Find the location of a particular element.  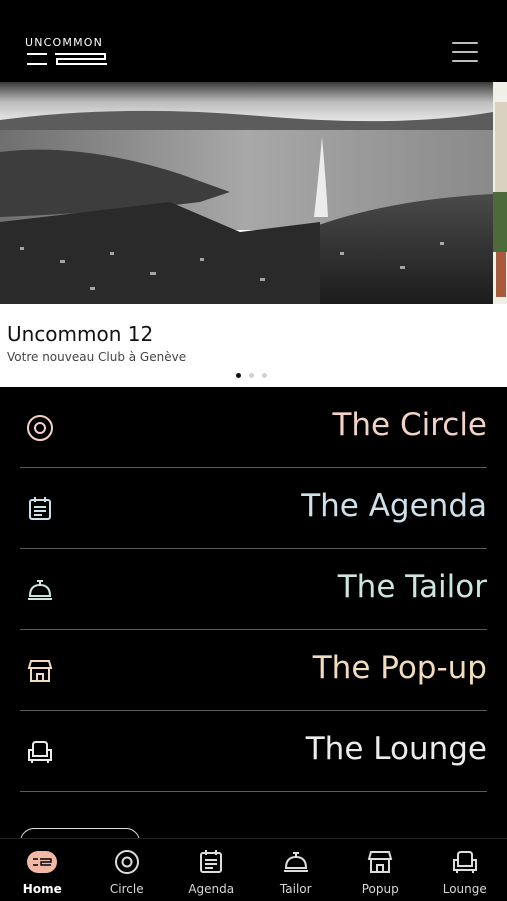

nav-lounge: Lounge is located at coordinates (465, 870).